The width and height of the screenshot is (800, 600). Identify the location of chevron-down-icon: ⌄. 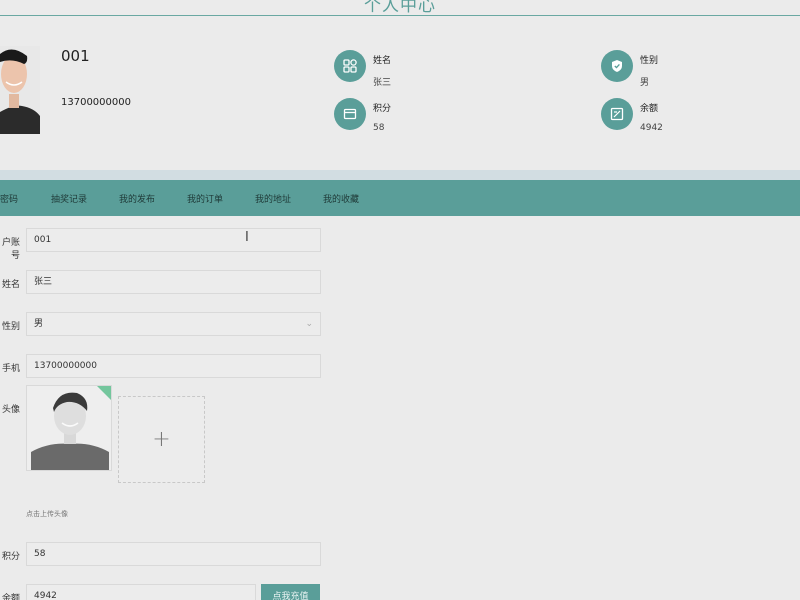
(309, 324).